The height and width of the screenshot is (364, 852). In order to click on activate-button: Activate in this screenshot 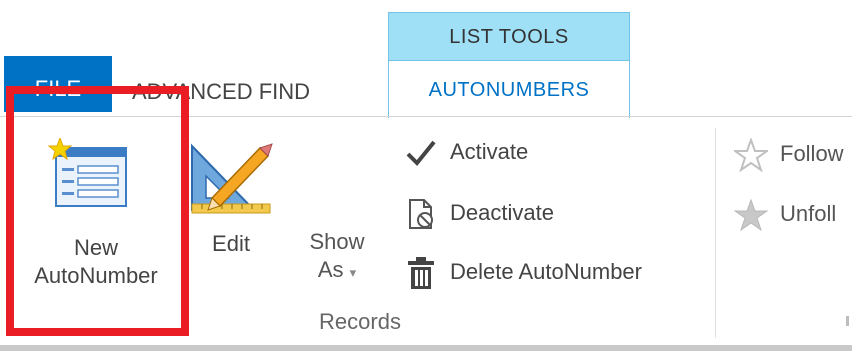, I will do `click(504, 152)`.